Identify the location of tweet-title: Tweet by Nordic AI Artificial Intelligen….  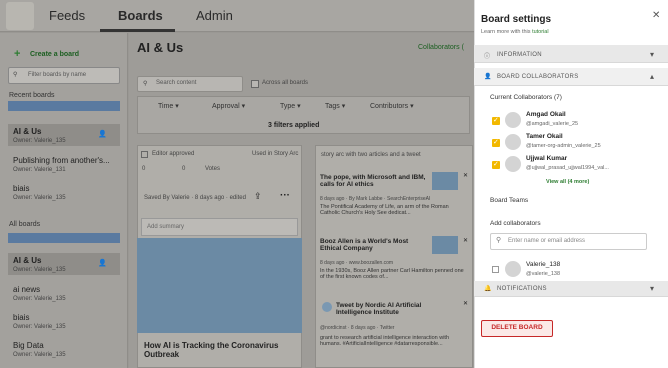
(396, 309).